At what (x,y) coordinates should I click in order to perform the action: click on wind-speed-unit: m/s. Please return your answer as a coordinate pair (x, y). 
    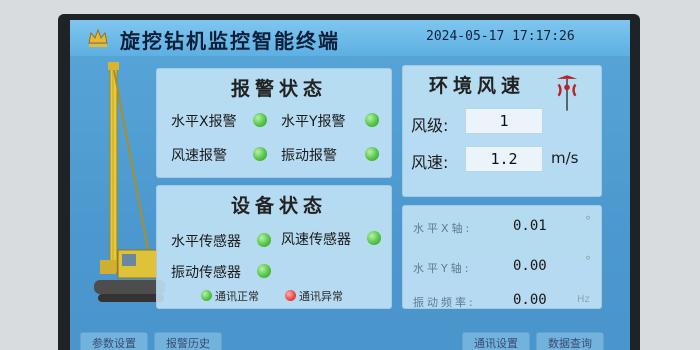
    Looking at the image, I should click on (565, 158).